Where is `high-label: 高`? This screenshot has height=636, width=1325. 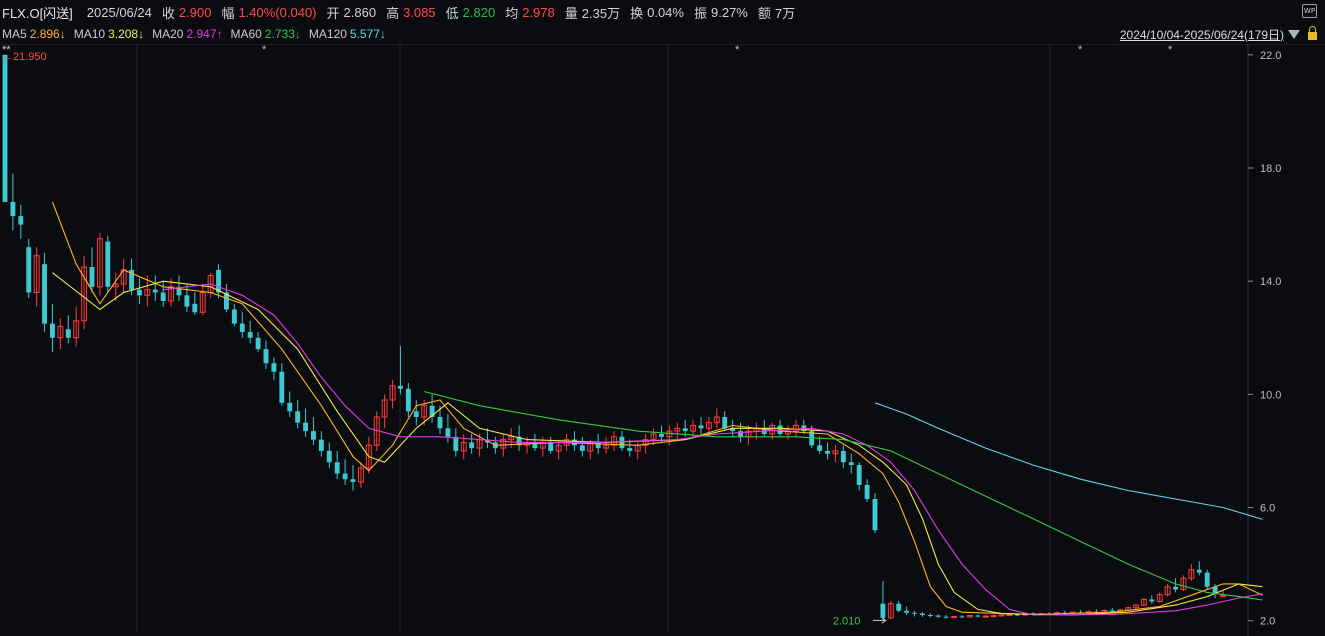
high-label: 高 is located at coordinates (393, 13).